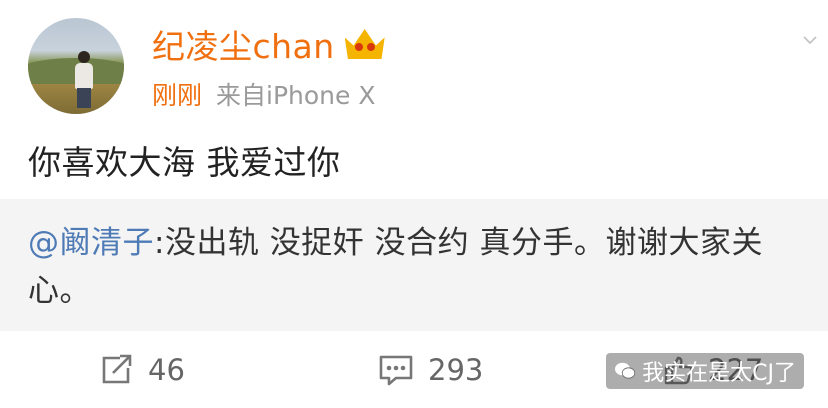  What do you see at coordinates (91, 243) in the screenshot?
I see `repost-mention-link: @阚清子` at bounding box center [91, 243].